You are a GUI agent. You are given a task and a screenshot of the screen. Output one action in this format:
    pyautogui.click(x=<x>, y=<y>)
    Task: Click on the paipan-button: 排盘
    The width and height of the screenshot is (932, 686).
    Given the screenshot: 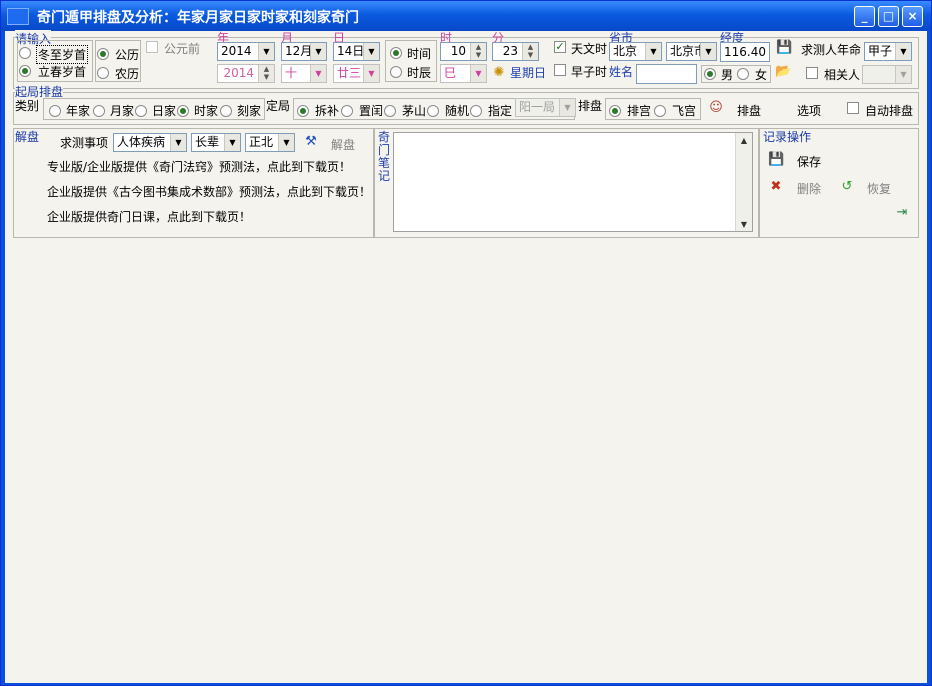 What is the action you would take?
    pyautogui.click(x=749, y=110)
    